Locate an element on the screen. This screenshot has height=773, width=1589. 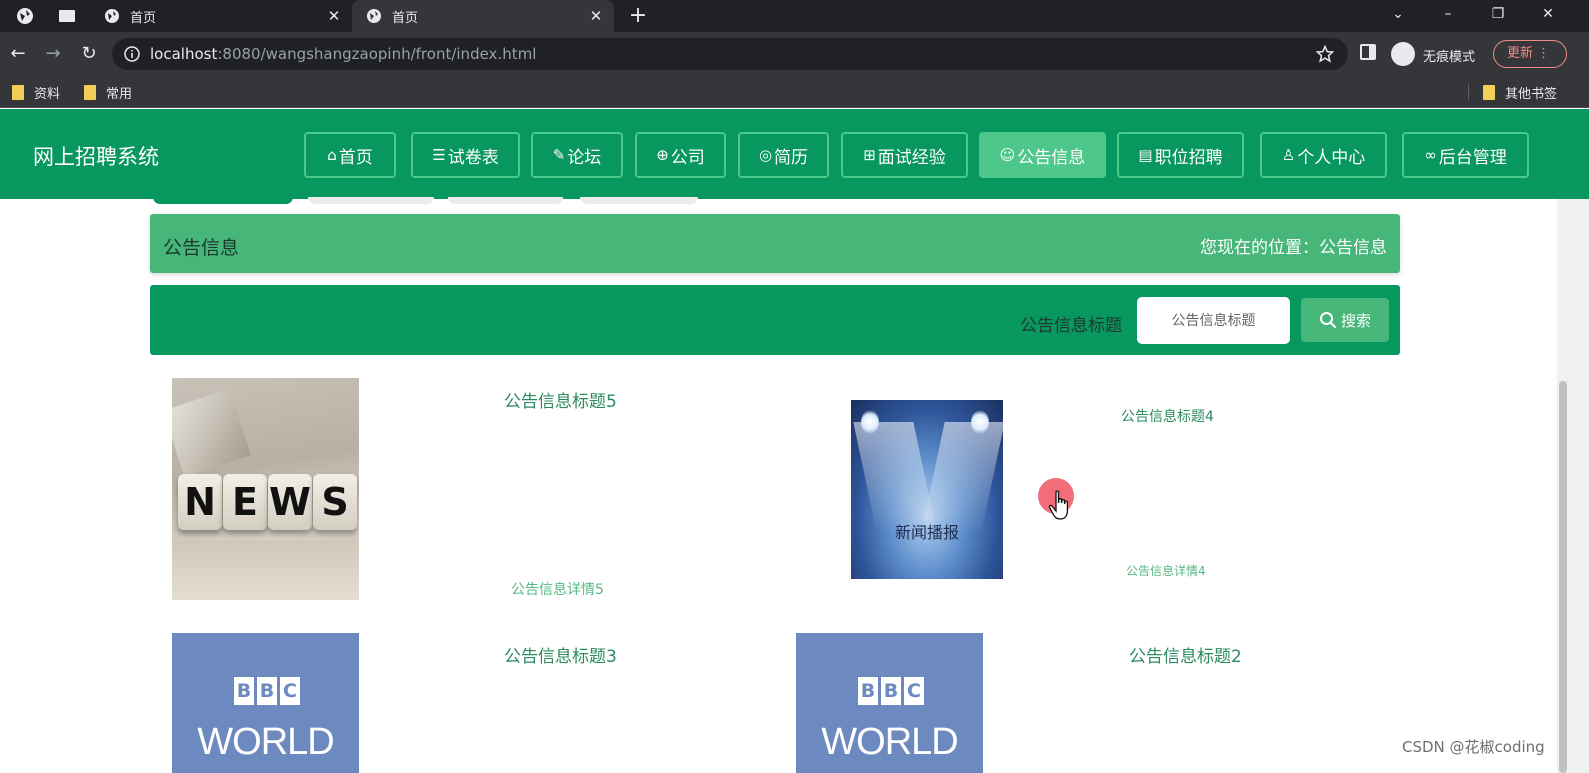
smile-icon: ☺ is located at coordinates (1007, 155).